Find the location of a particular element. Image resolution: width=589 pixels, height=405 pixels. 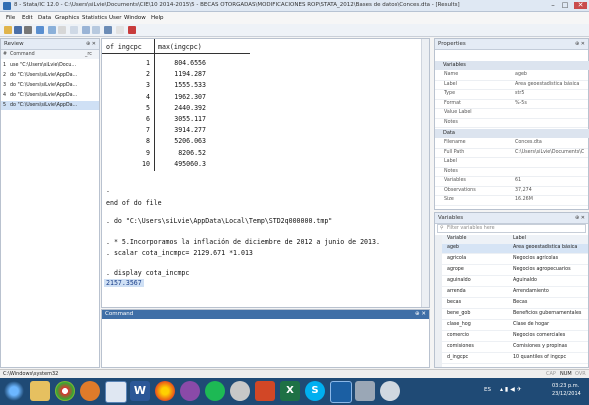

variable-row: comisiones Comisiones y propinas is located at coordinates (511, 348).